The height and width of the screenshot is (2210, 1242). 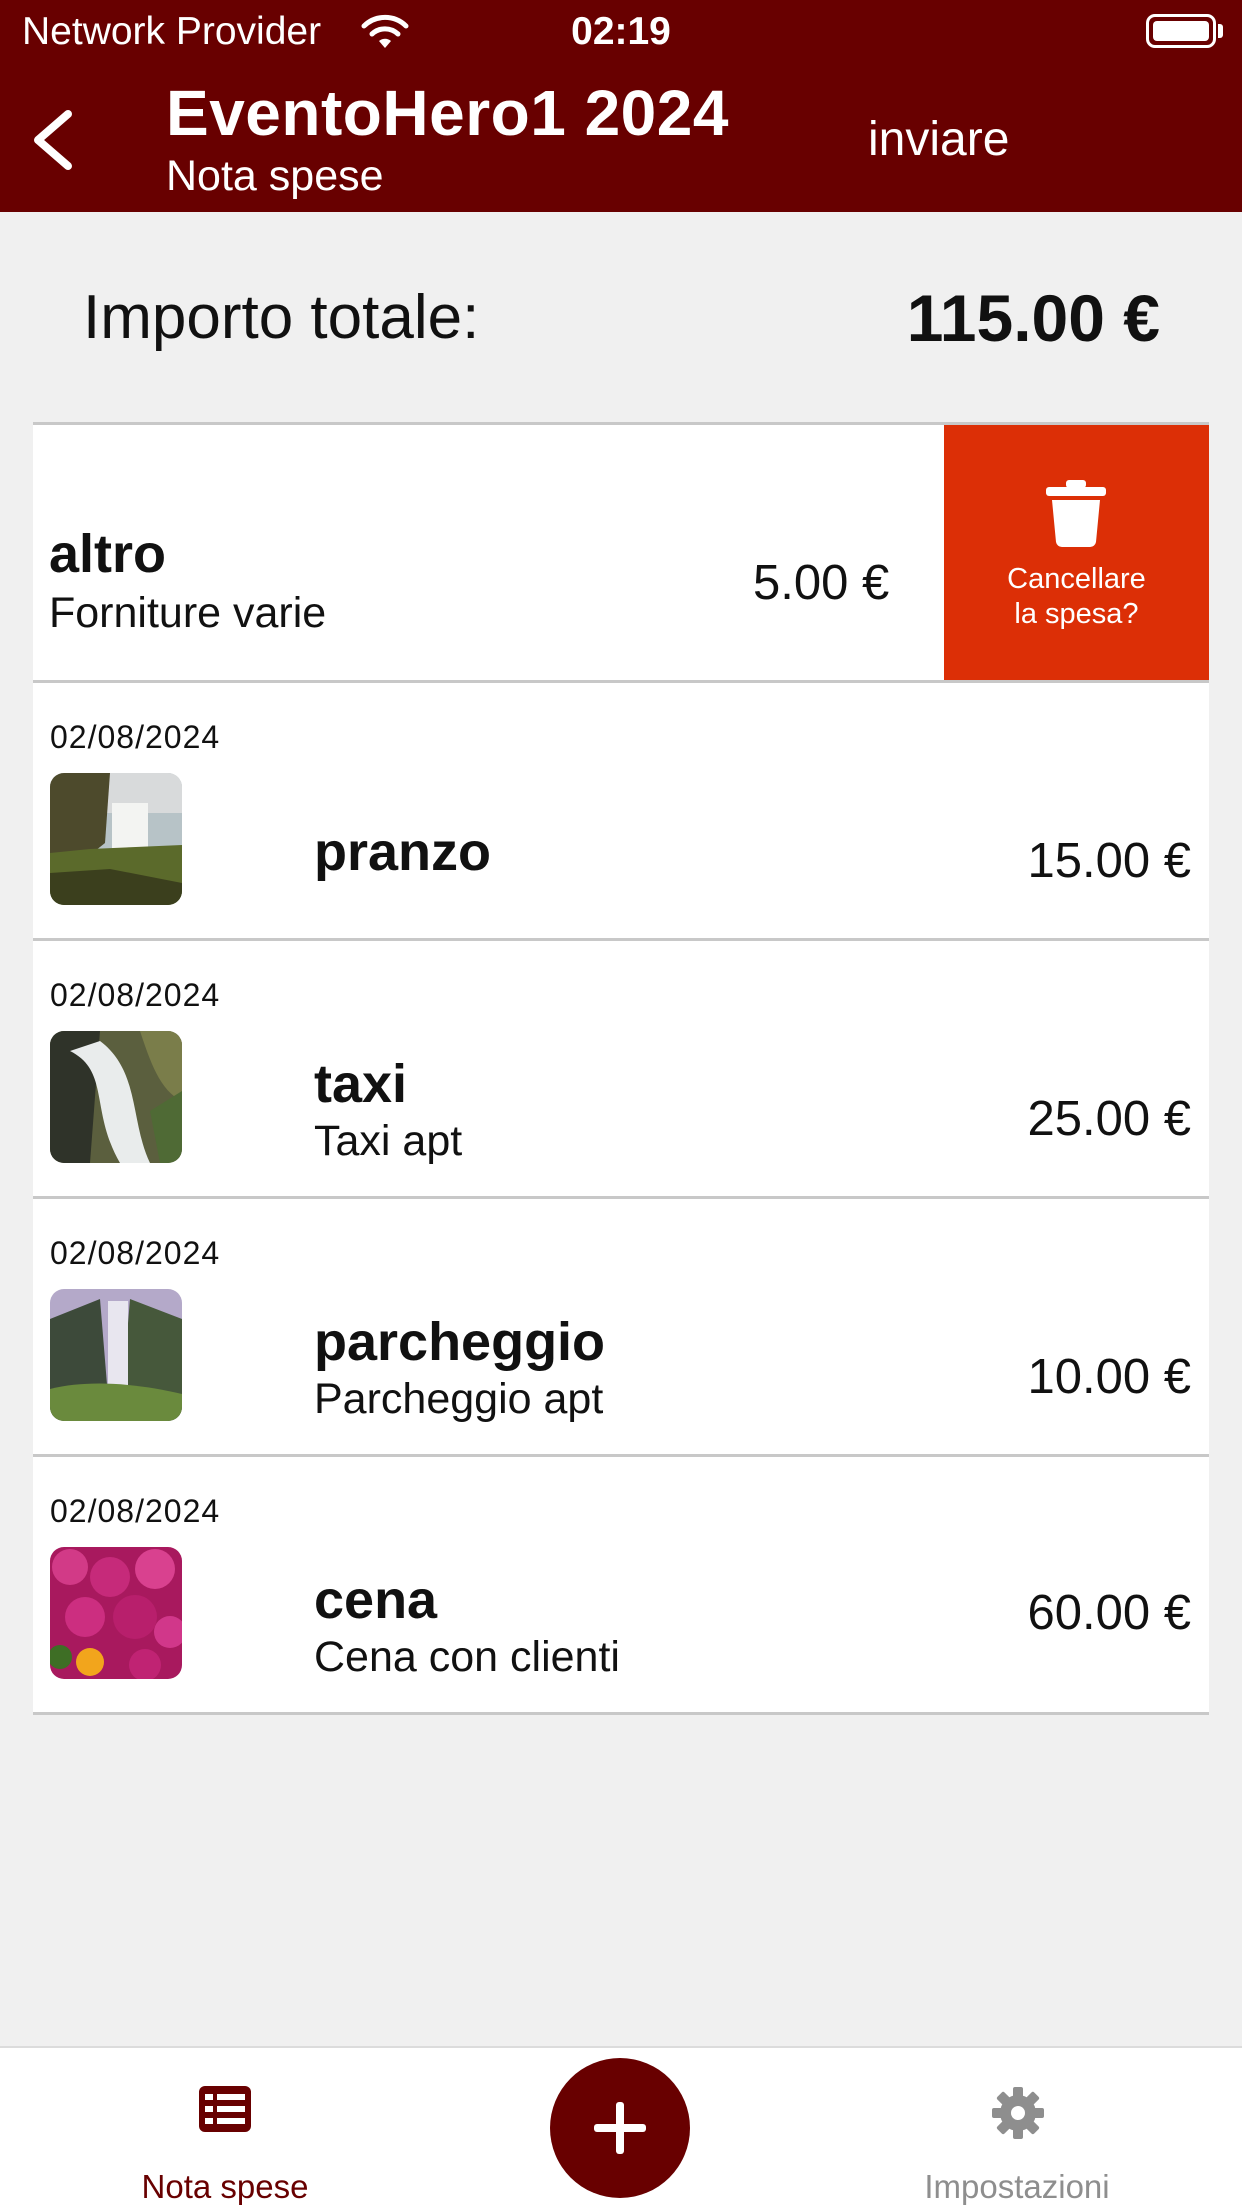 I want to click on page-title: EventoHero1 2024, so click(x=447, y=113).